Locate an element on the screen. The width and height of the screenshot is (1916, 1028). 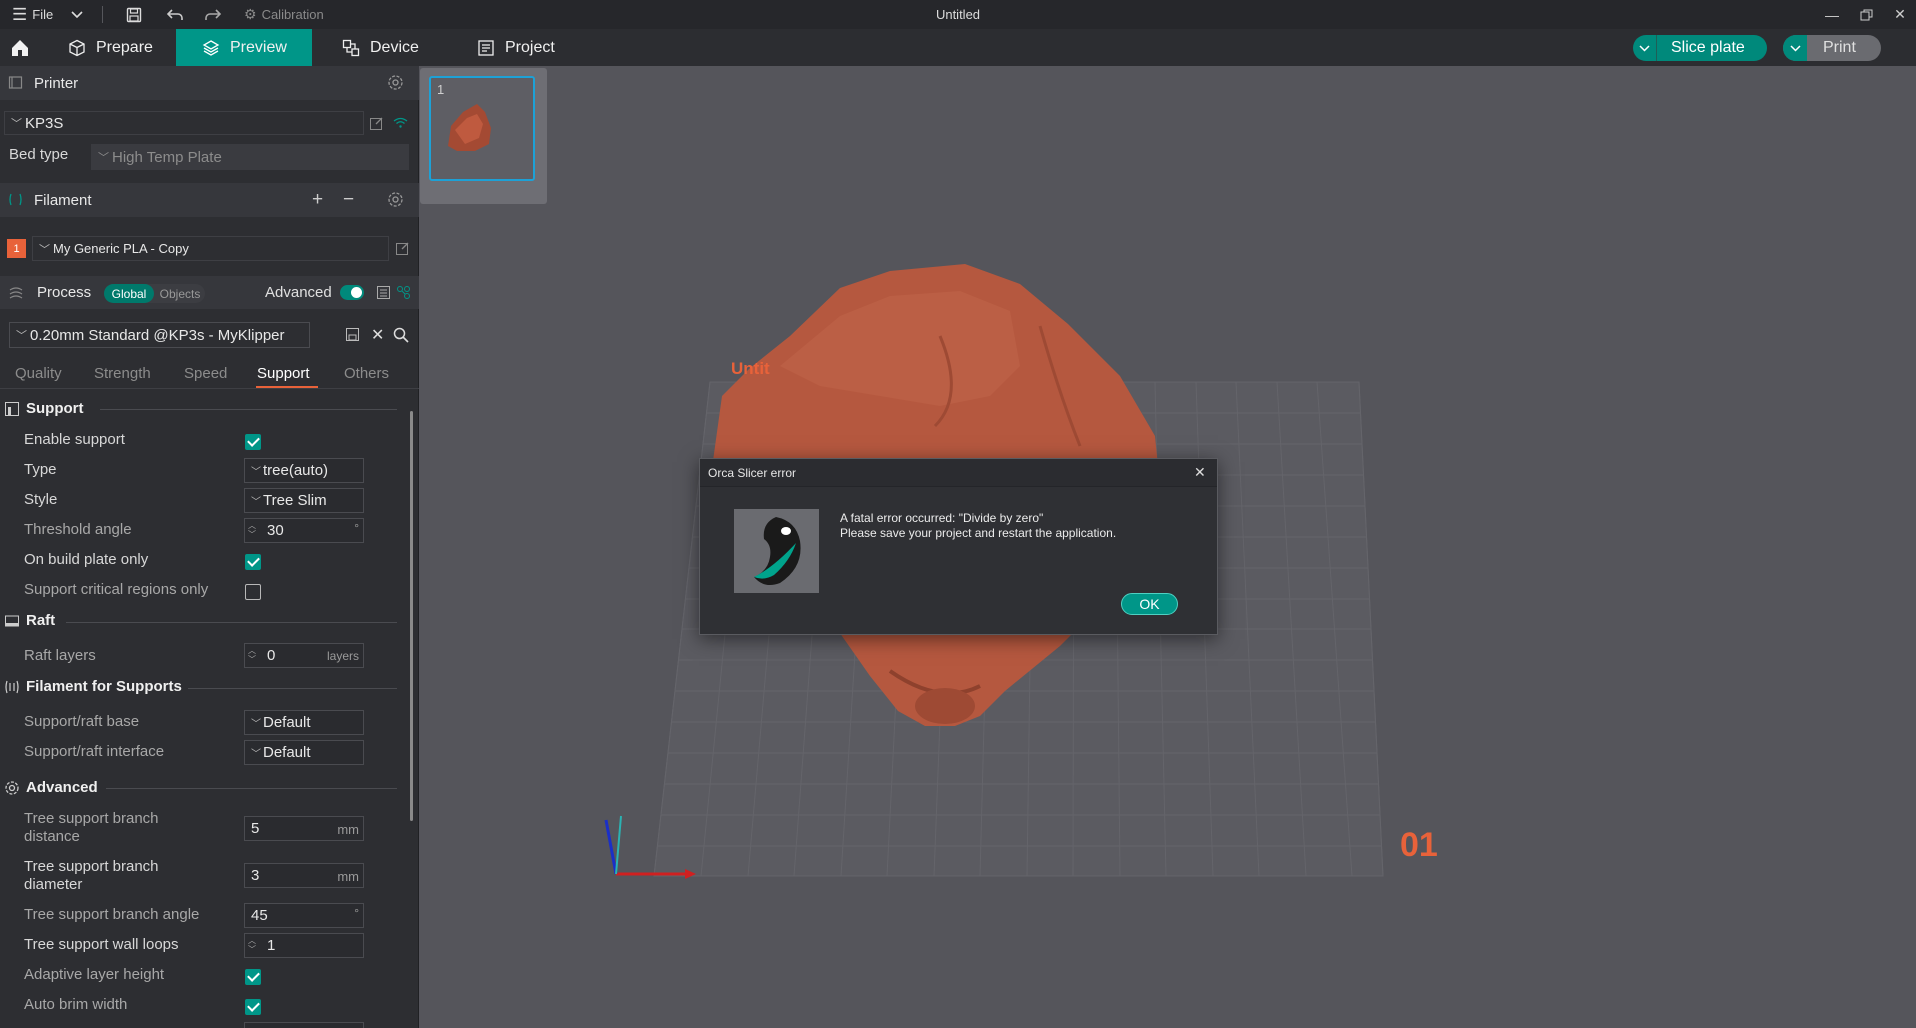
auto-brim-checkbox is located at coordinates (253, 1007).